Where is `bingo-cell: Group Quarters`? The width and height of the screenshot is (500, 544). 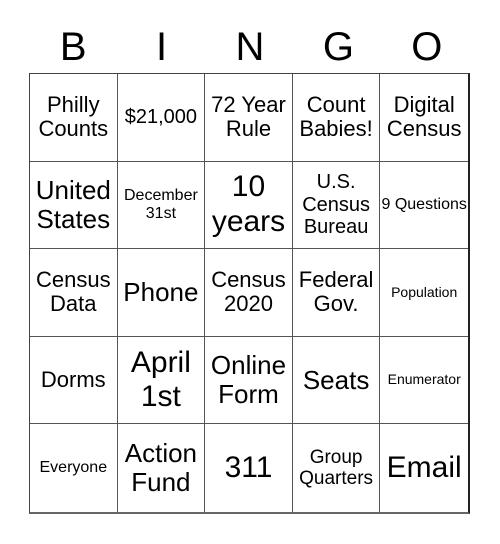
bingo-cell: Group Quarters is located at coordinates (337, 468).